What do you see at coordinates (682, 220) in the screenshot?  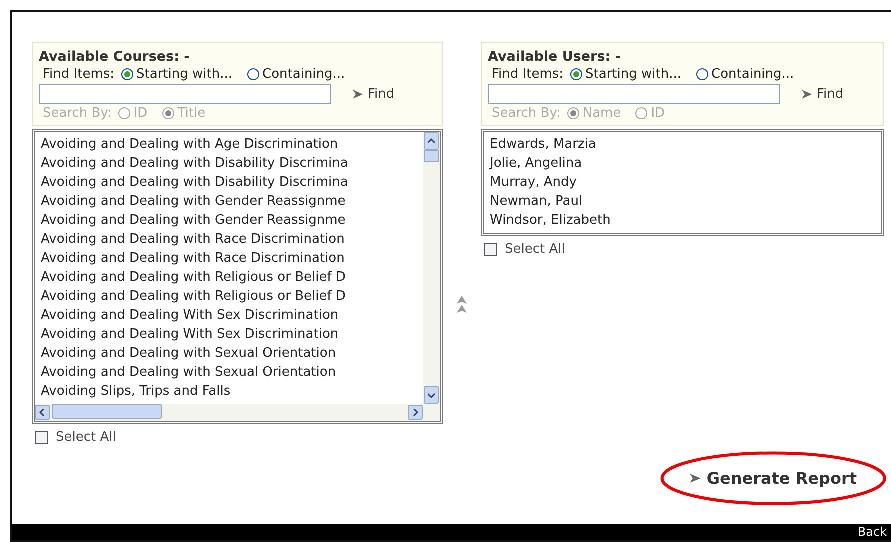 I see `list-item: Windsor, Elizabeth` at bounding box center [682, 220].